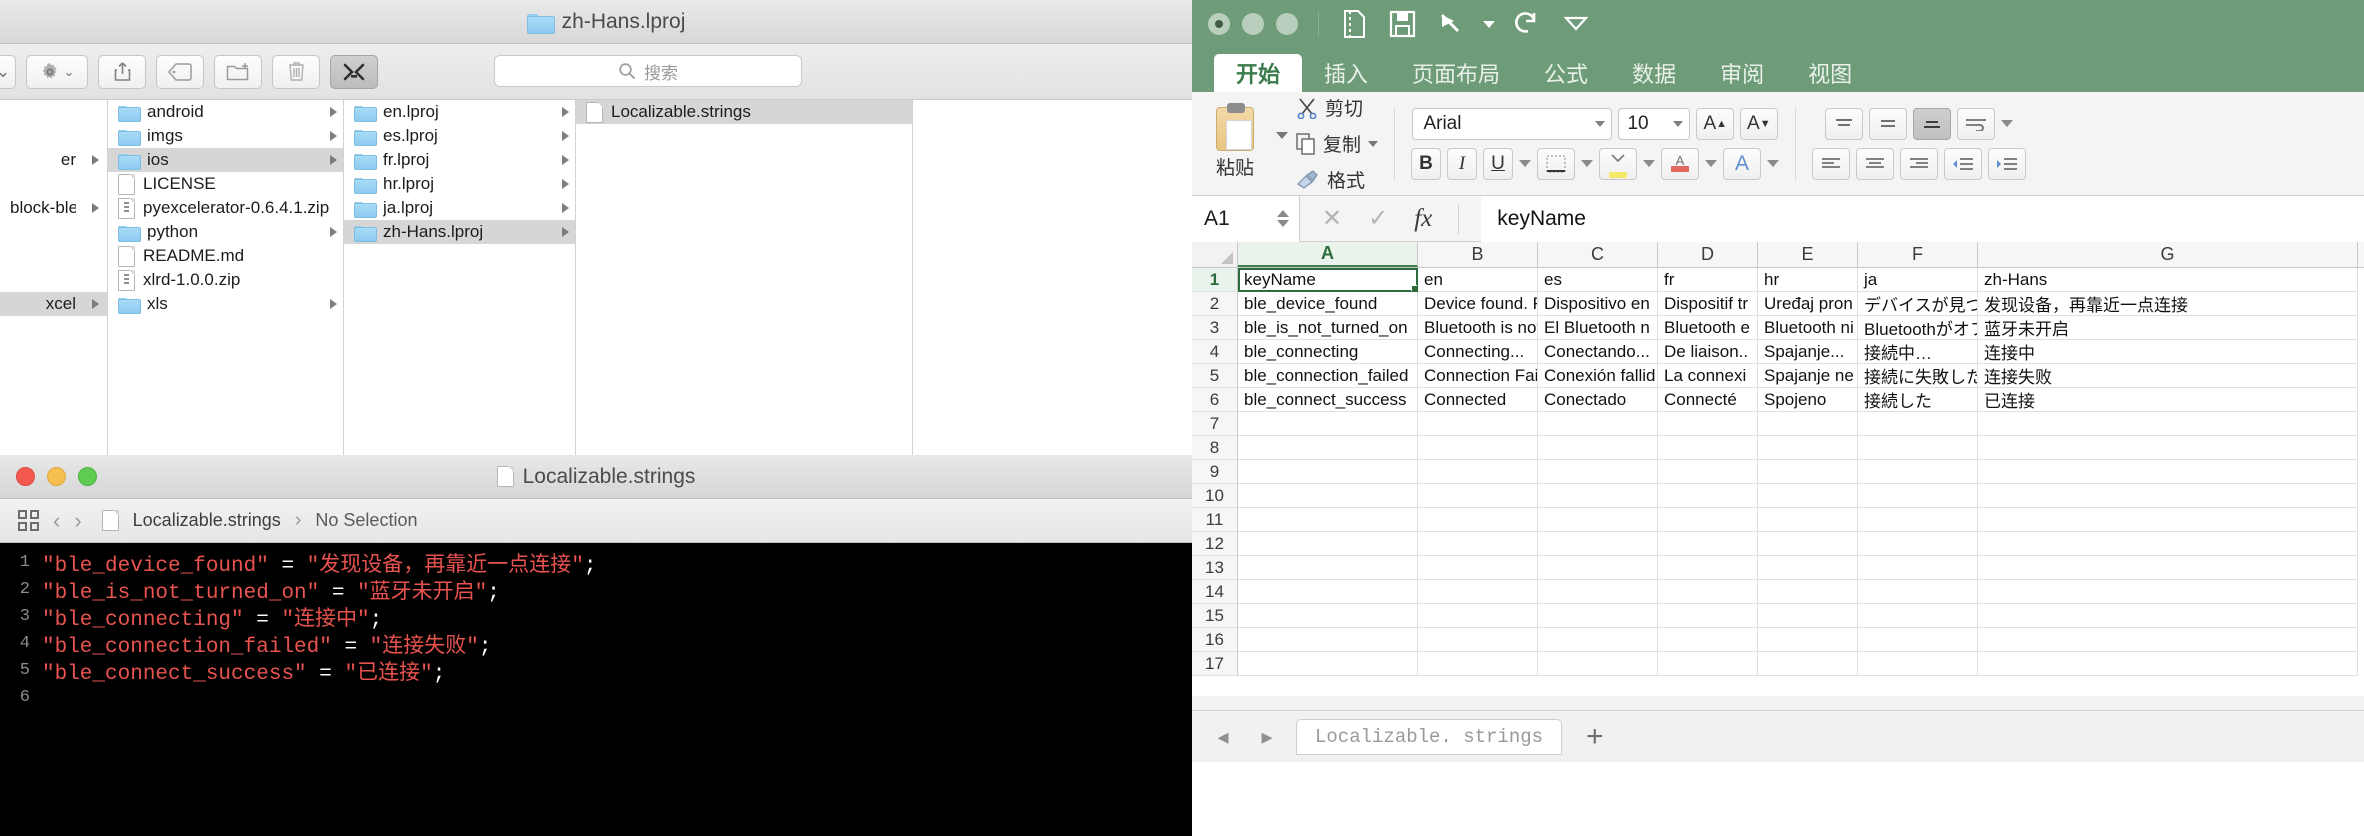  What do you see at coordinates (459, 112) in the screenshot?
I see `finder-row: en.lproj` at bounding box center [459, 112].